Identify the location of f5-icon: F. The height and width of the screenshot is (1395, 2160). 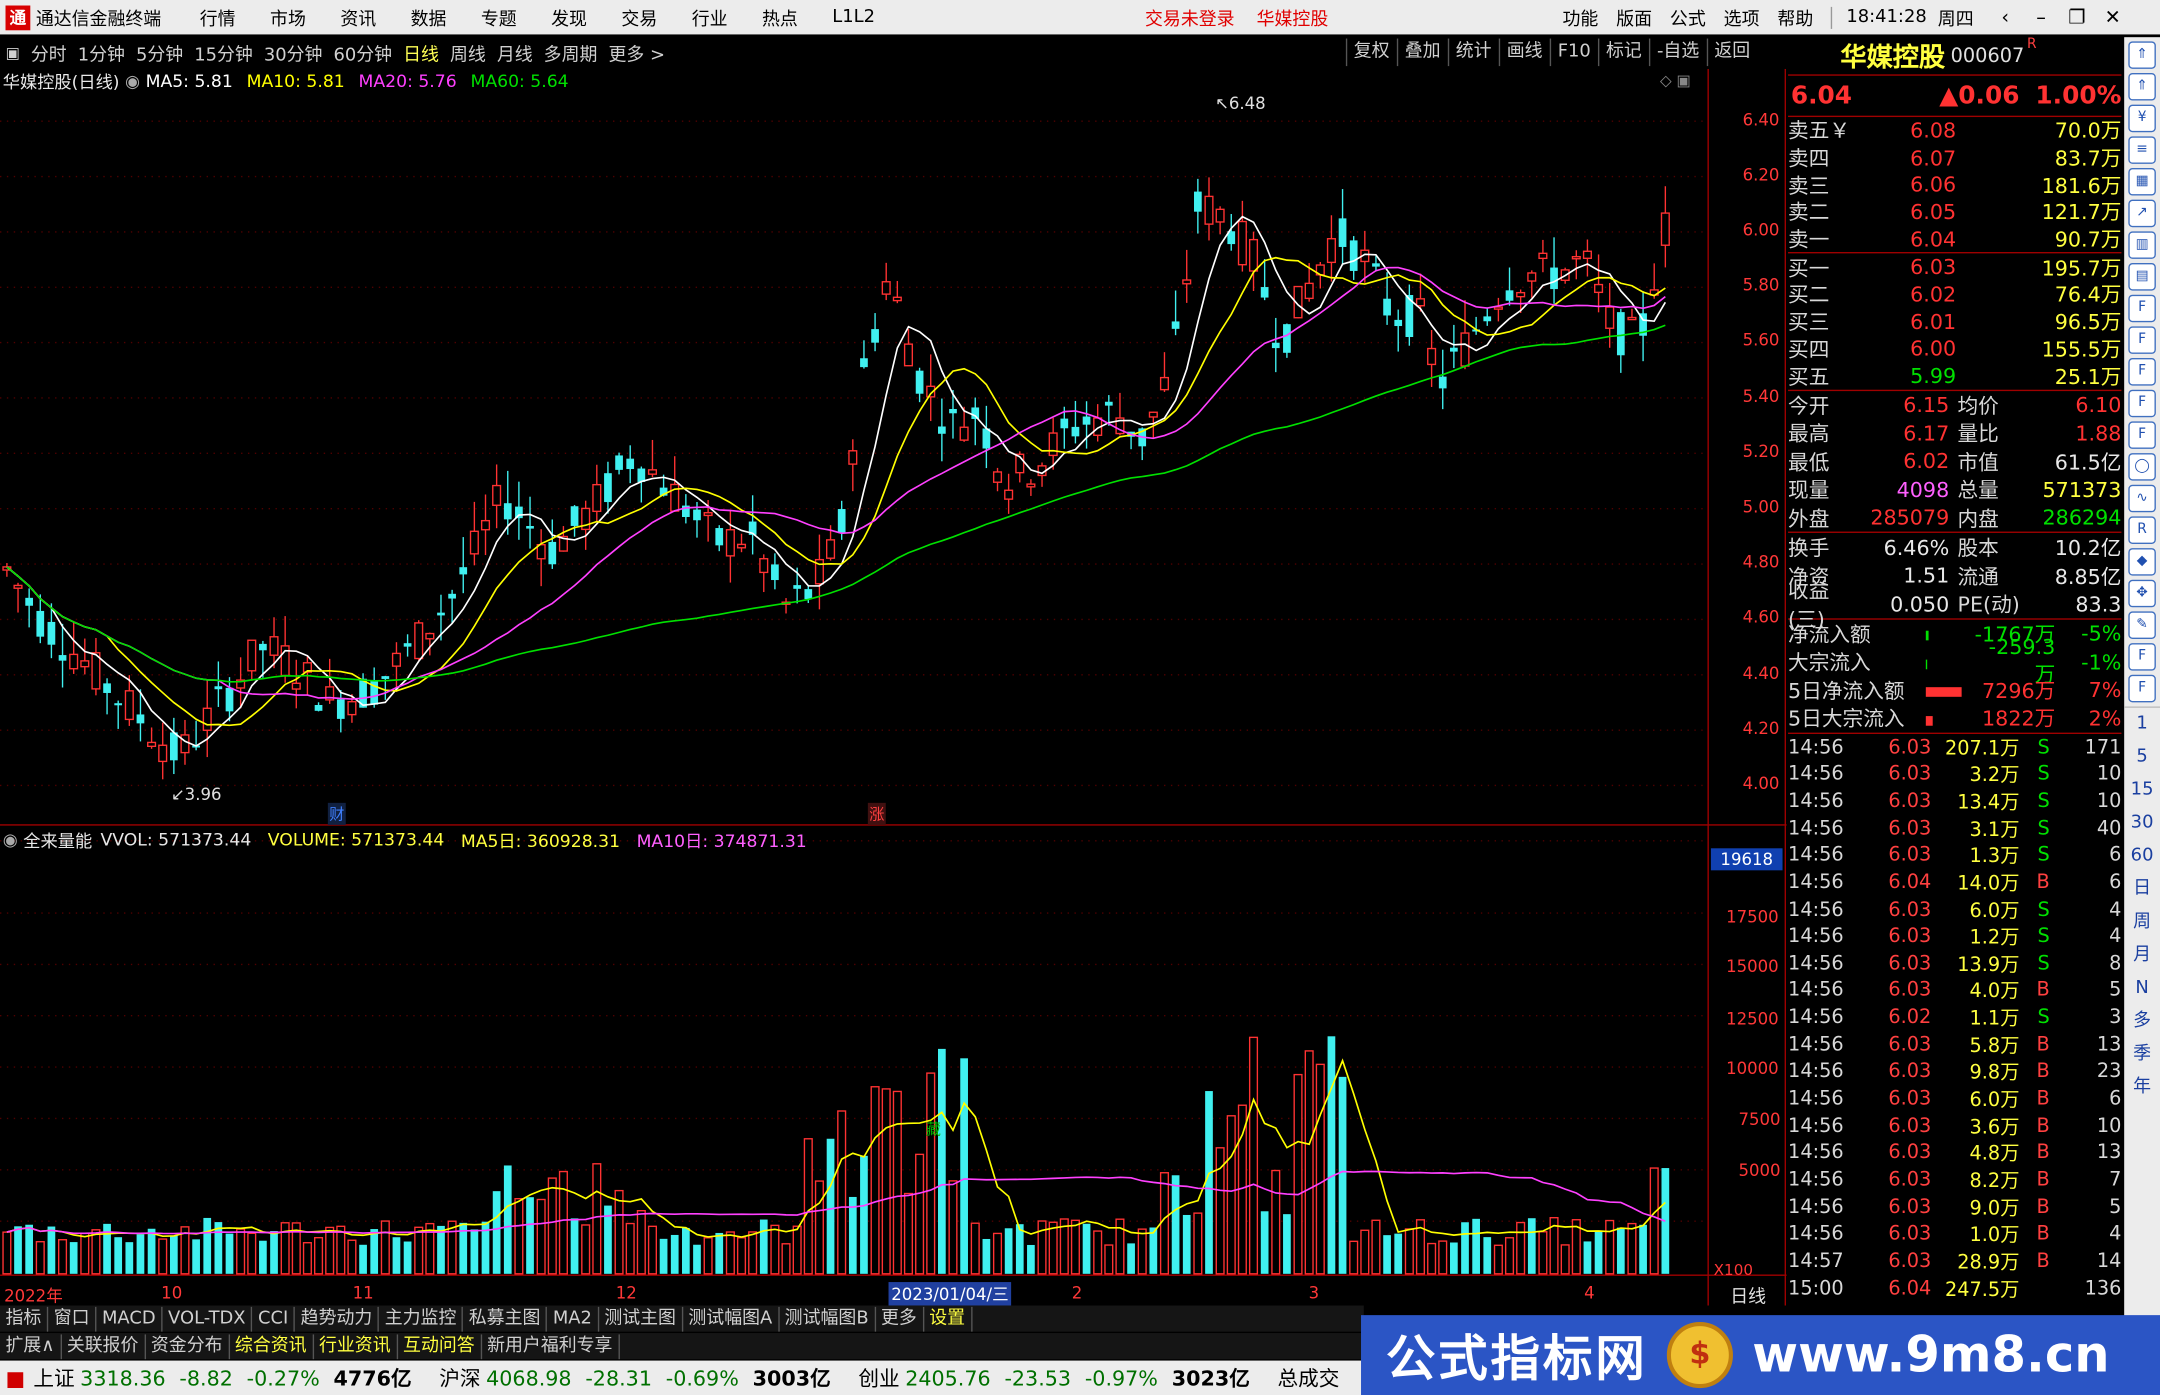
(2142, 657).